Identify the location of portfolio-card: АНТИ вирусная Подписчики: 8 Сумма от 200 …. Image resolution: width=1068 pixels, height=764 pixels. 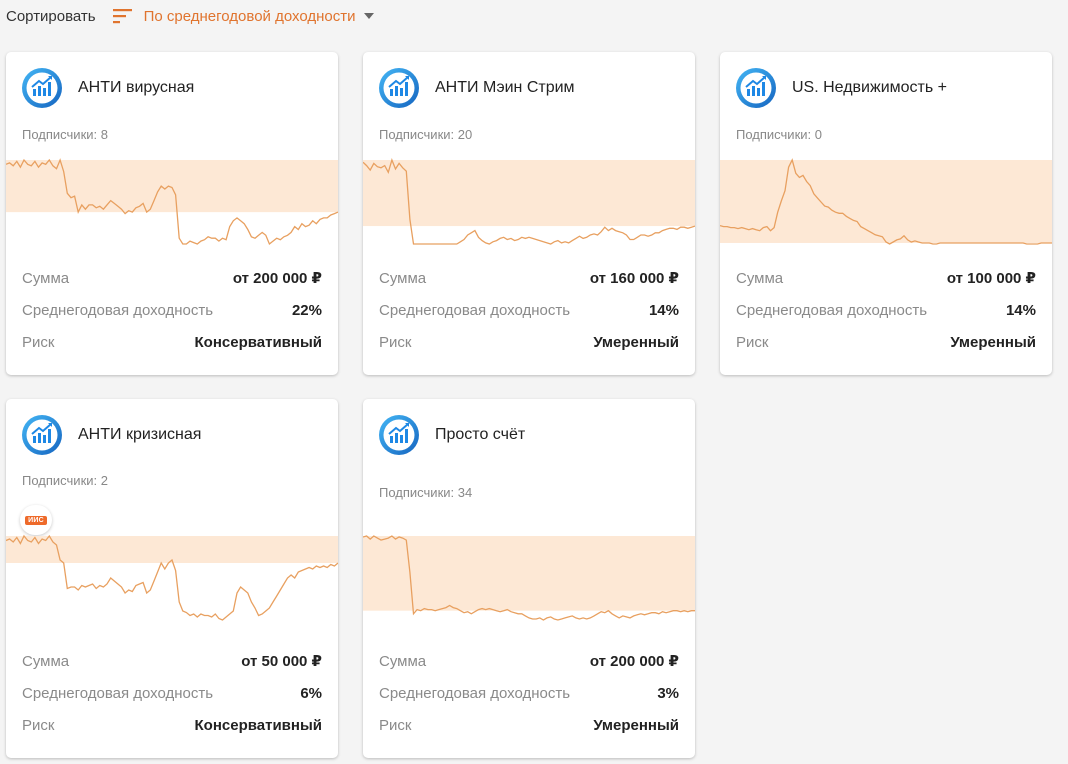
(172, 213).